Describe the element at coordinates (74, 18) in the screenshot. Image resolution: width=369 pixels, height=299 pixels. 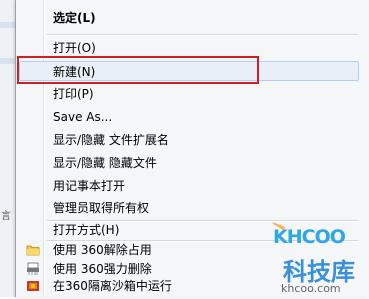
I see `menu-item-label: 选定(L)` at that location.